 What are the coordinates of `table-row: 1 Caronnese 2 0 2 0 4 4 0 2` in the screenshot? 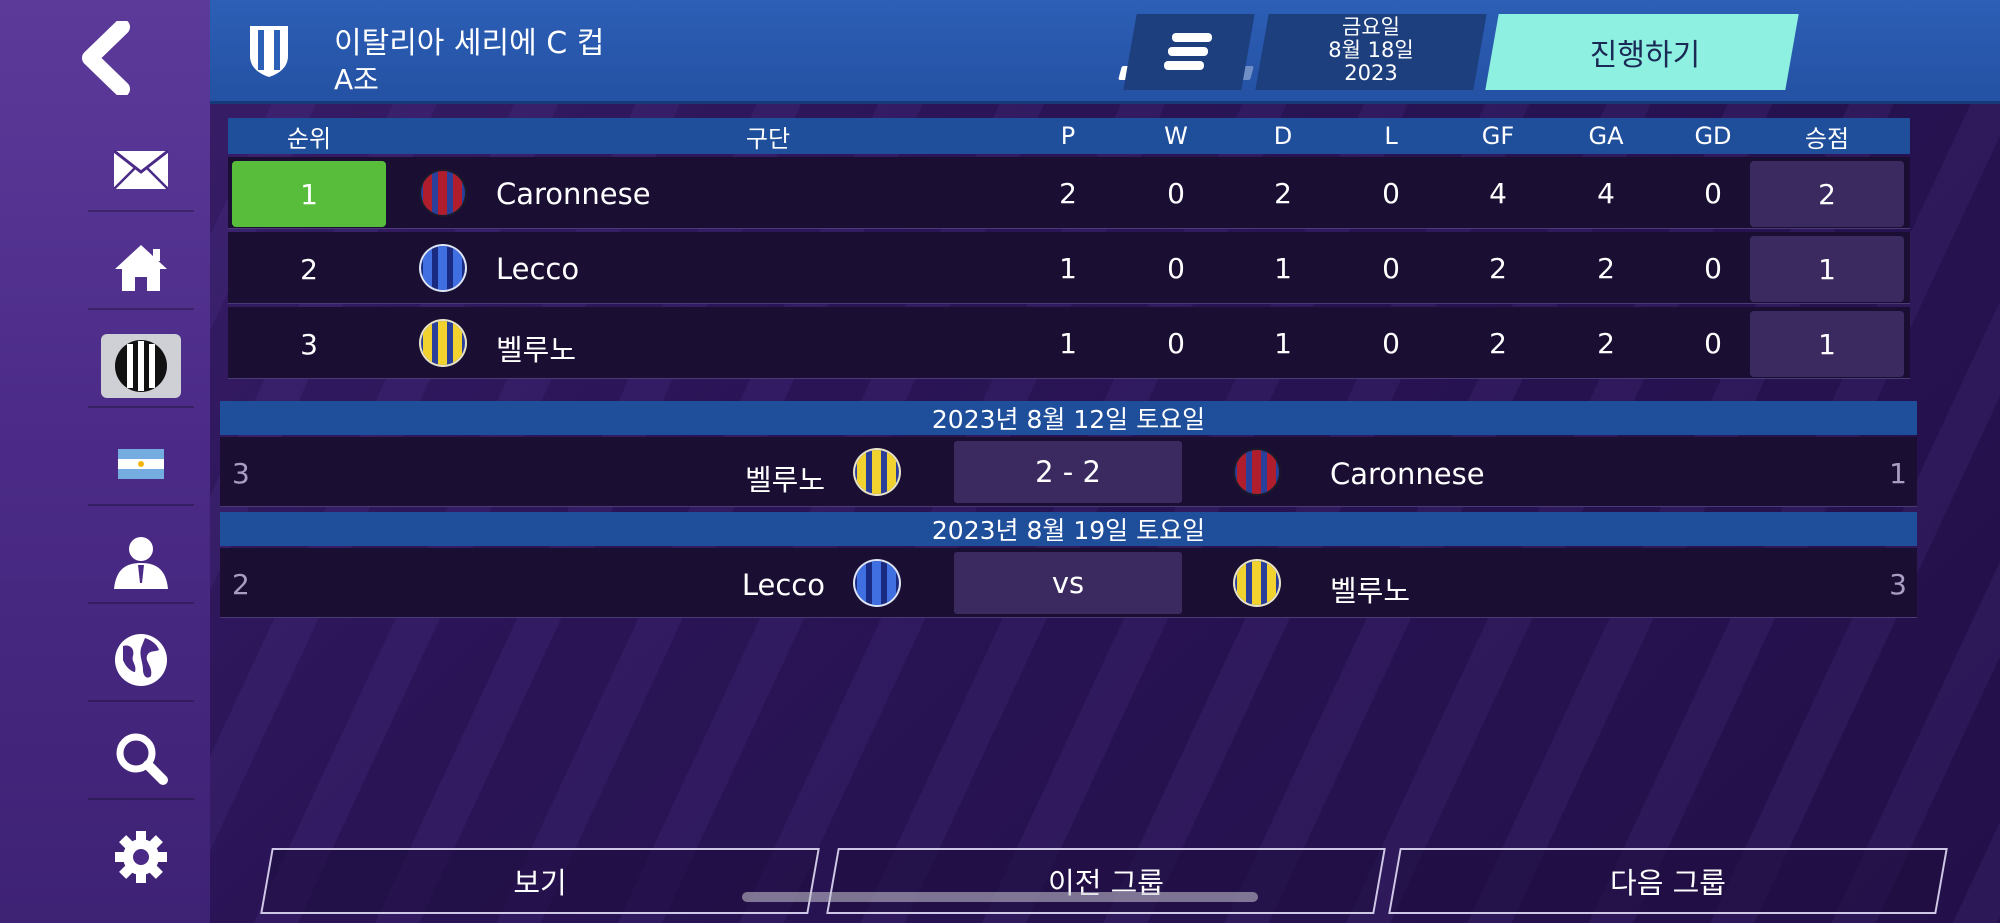 It's located at (1069, 193).